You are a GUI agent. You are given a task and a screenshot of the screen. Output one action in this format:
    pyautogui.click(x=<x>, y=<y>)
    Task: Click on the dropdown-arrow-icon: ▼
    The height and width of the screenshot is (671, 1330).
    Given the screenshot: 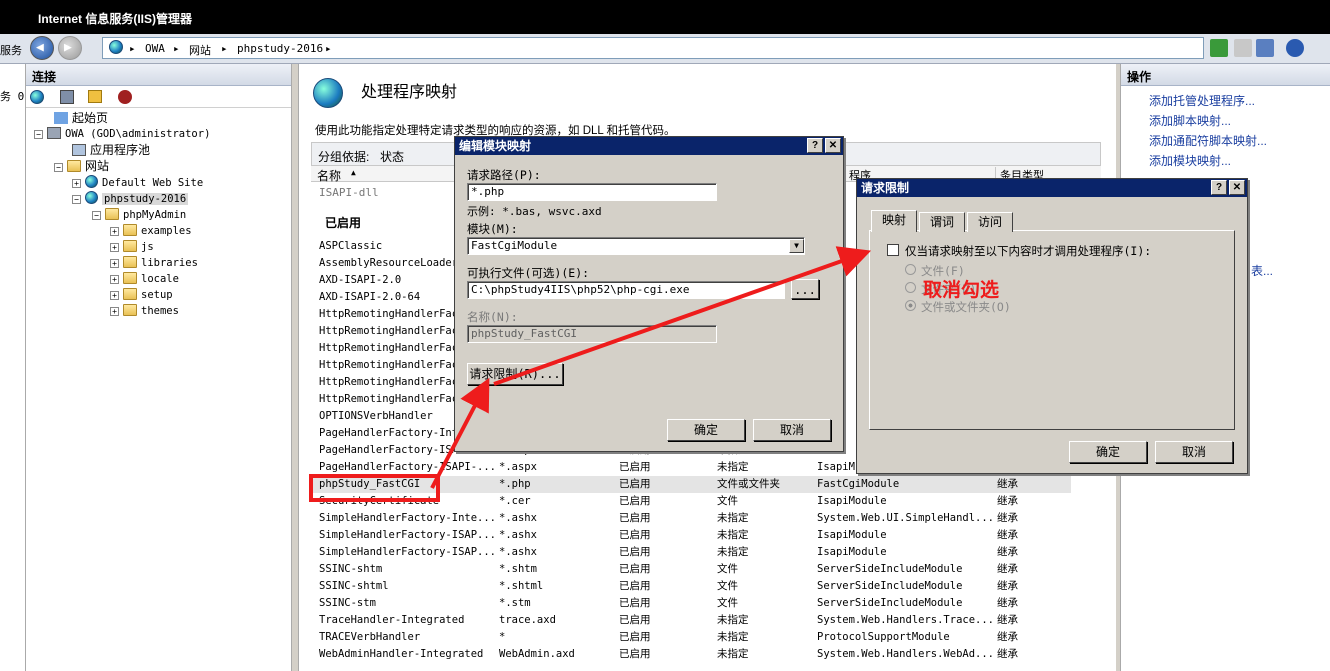 What is the action you would take?
    pyautogui.click(x=796, y=246)
    